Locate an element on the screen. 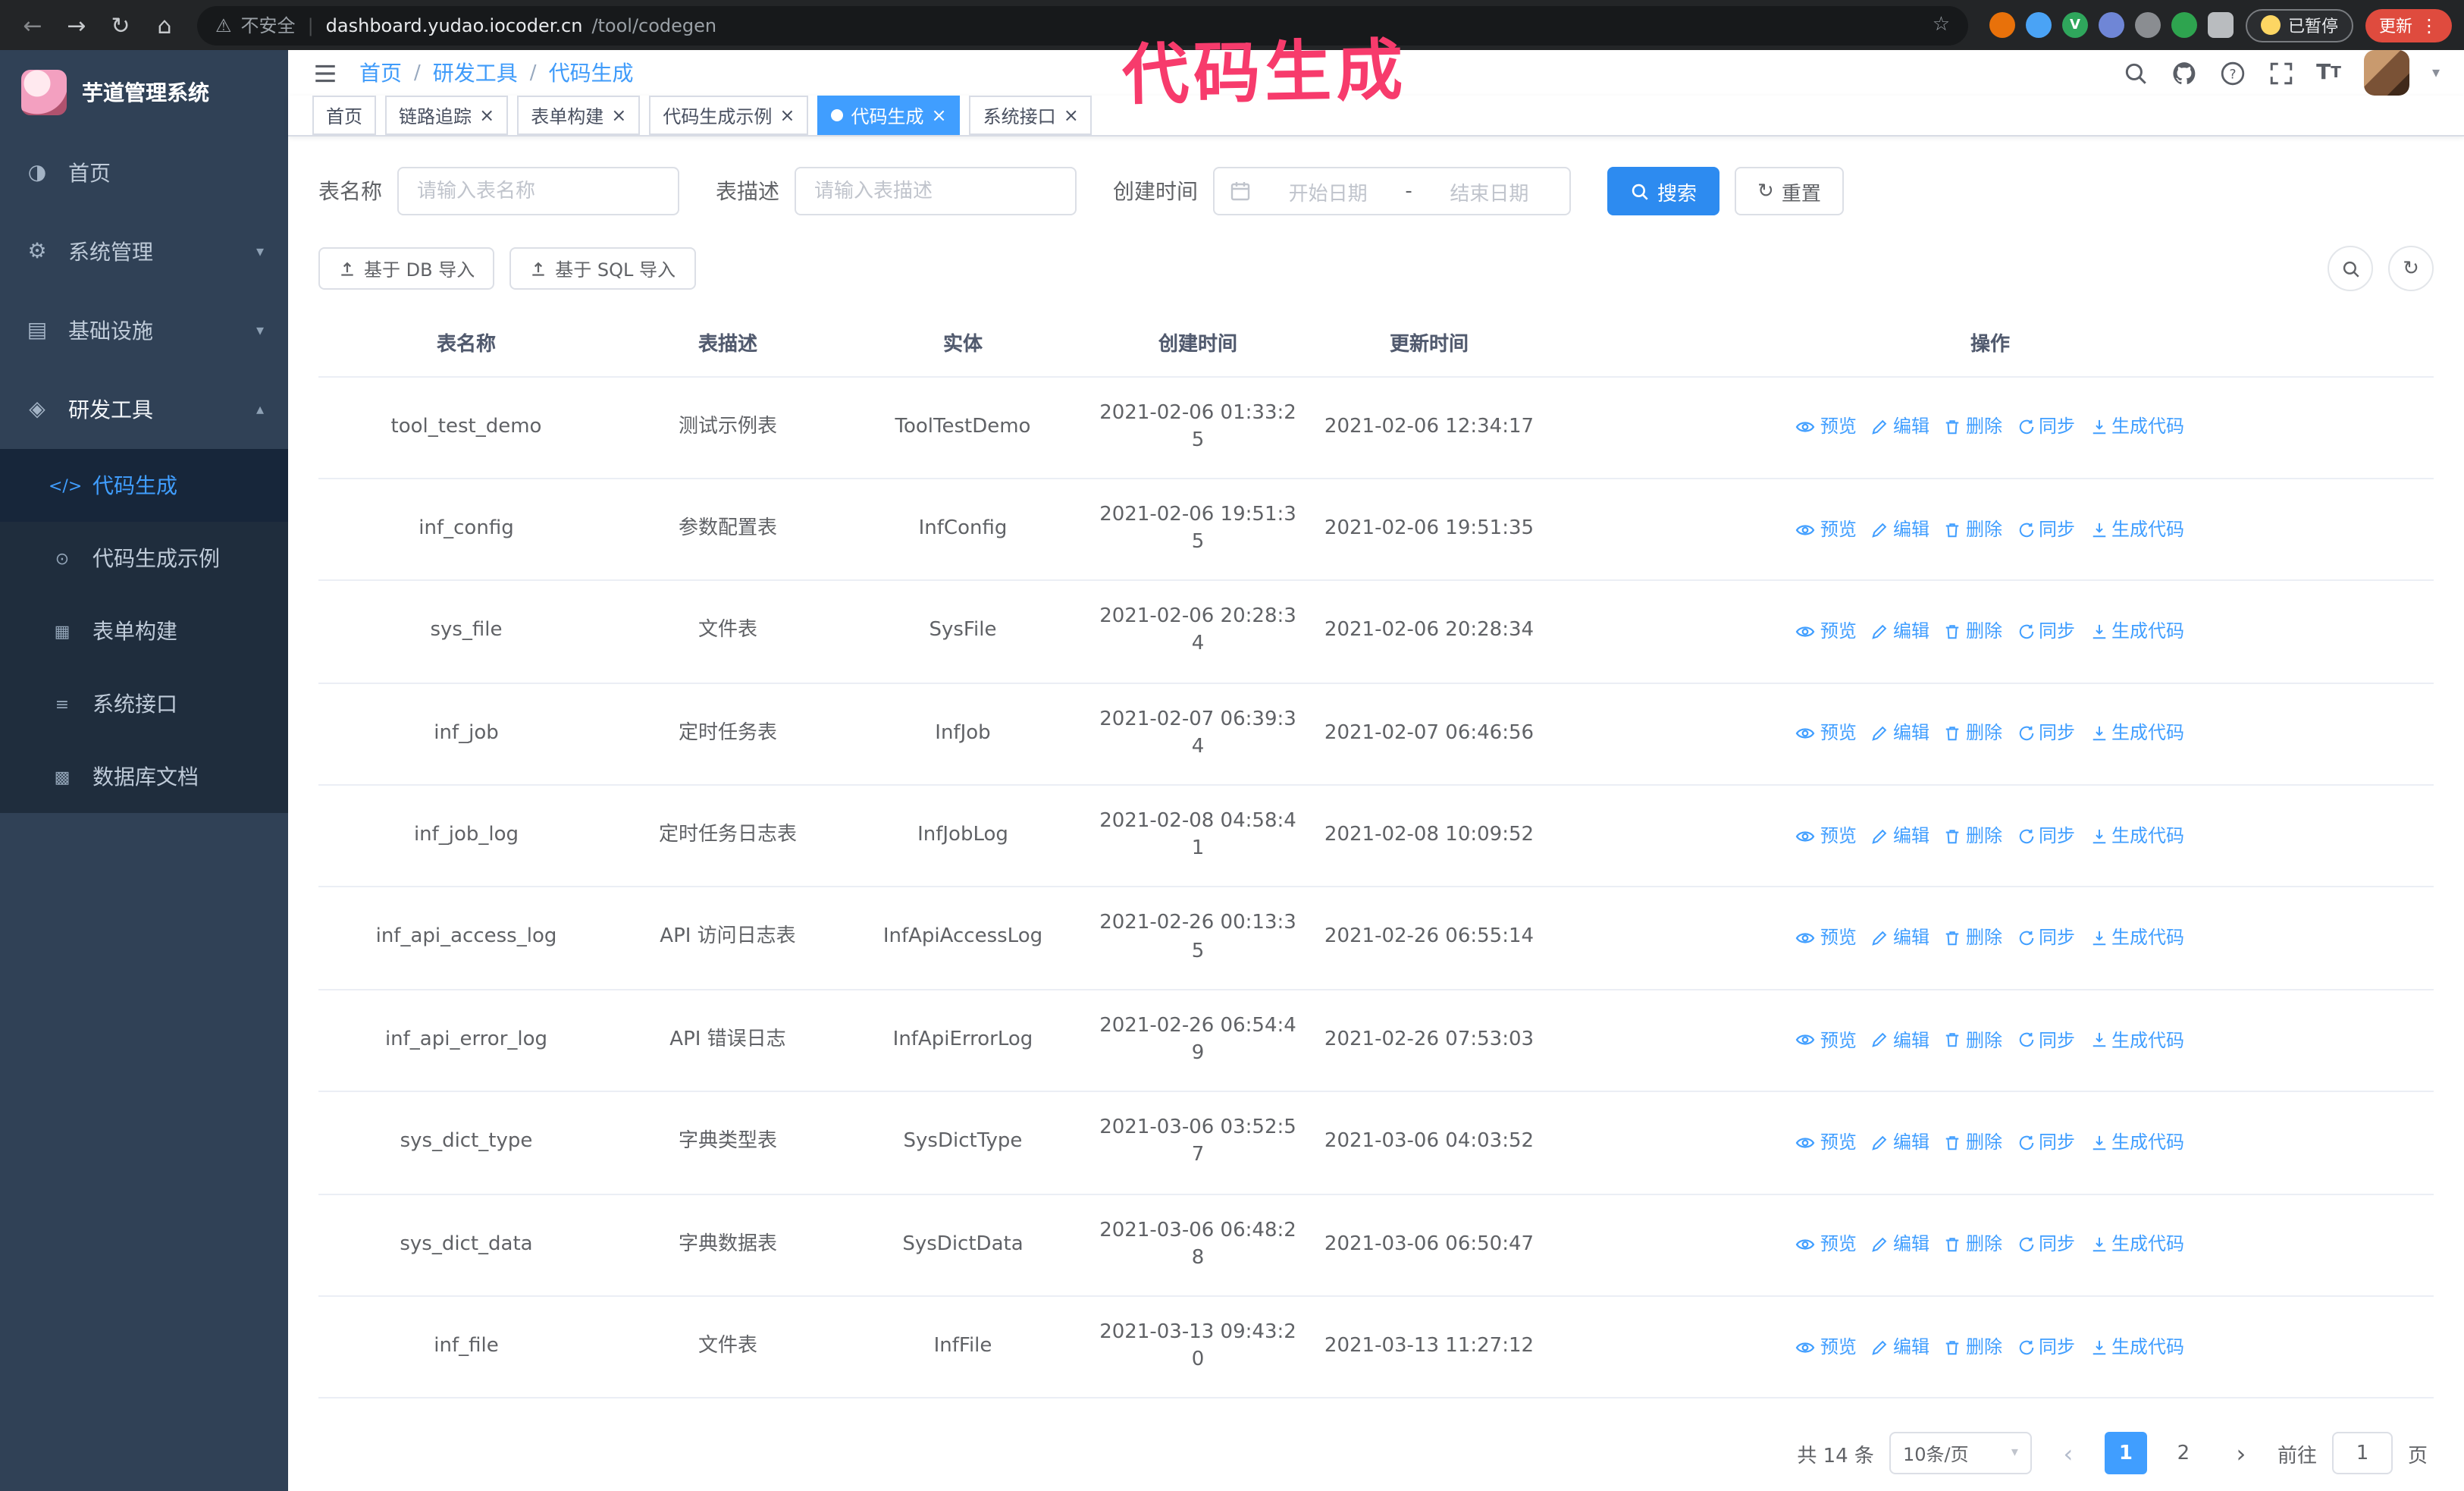 The height and width of the screenshot is (1491, 2464). tab-trace: 链路追踪 × is located at coordinates (447, 115).